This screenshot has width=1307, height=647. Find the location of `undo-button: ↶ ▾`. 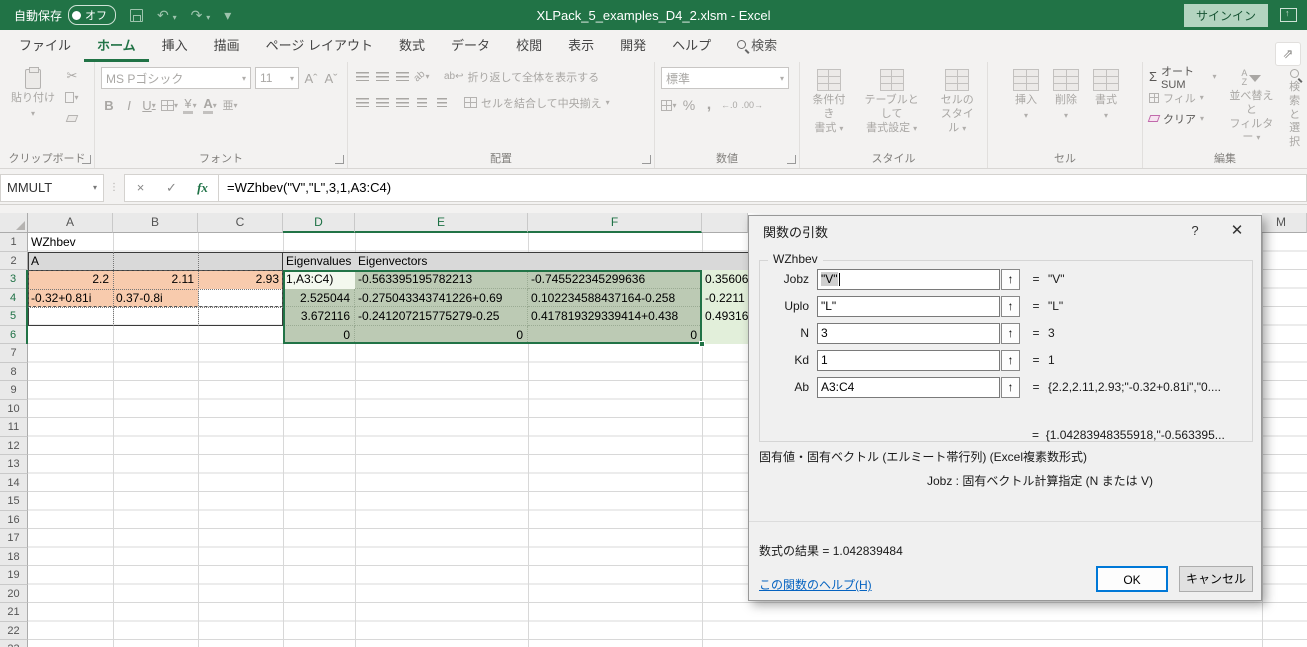

undo-button: ↶ ▾ is located at coordinates (167, 15).